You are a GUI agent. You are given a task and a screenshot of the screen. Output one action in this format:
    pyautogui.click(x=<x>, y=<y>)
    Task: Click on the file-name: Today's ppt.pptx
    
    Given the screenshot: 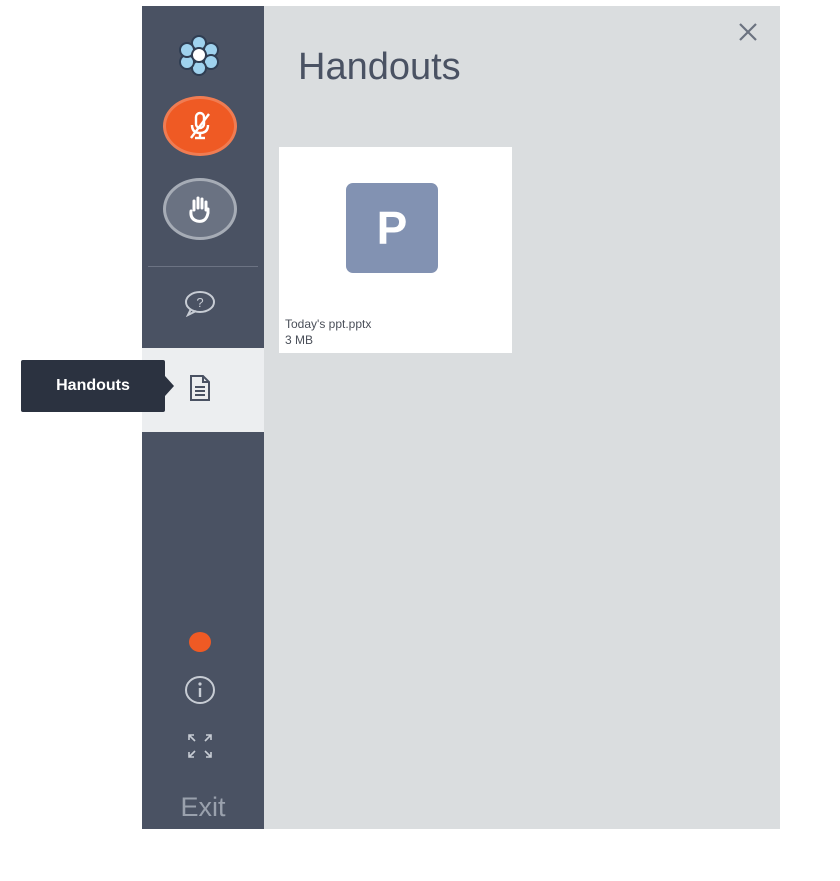 What is the action you would take?
    pyautogui.click(x=328, y=324)
    